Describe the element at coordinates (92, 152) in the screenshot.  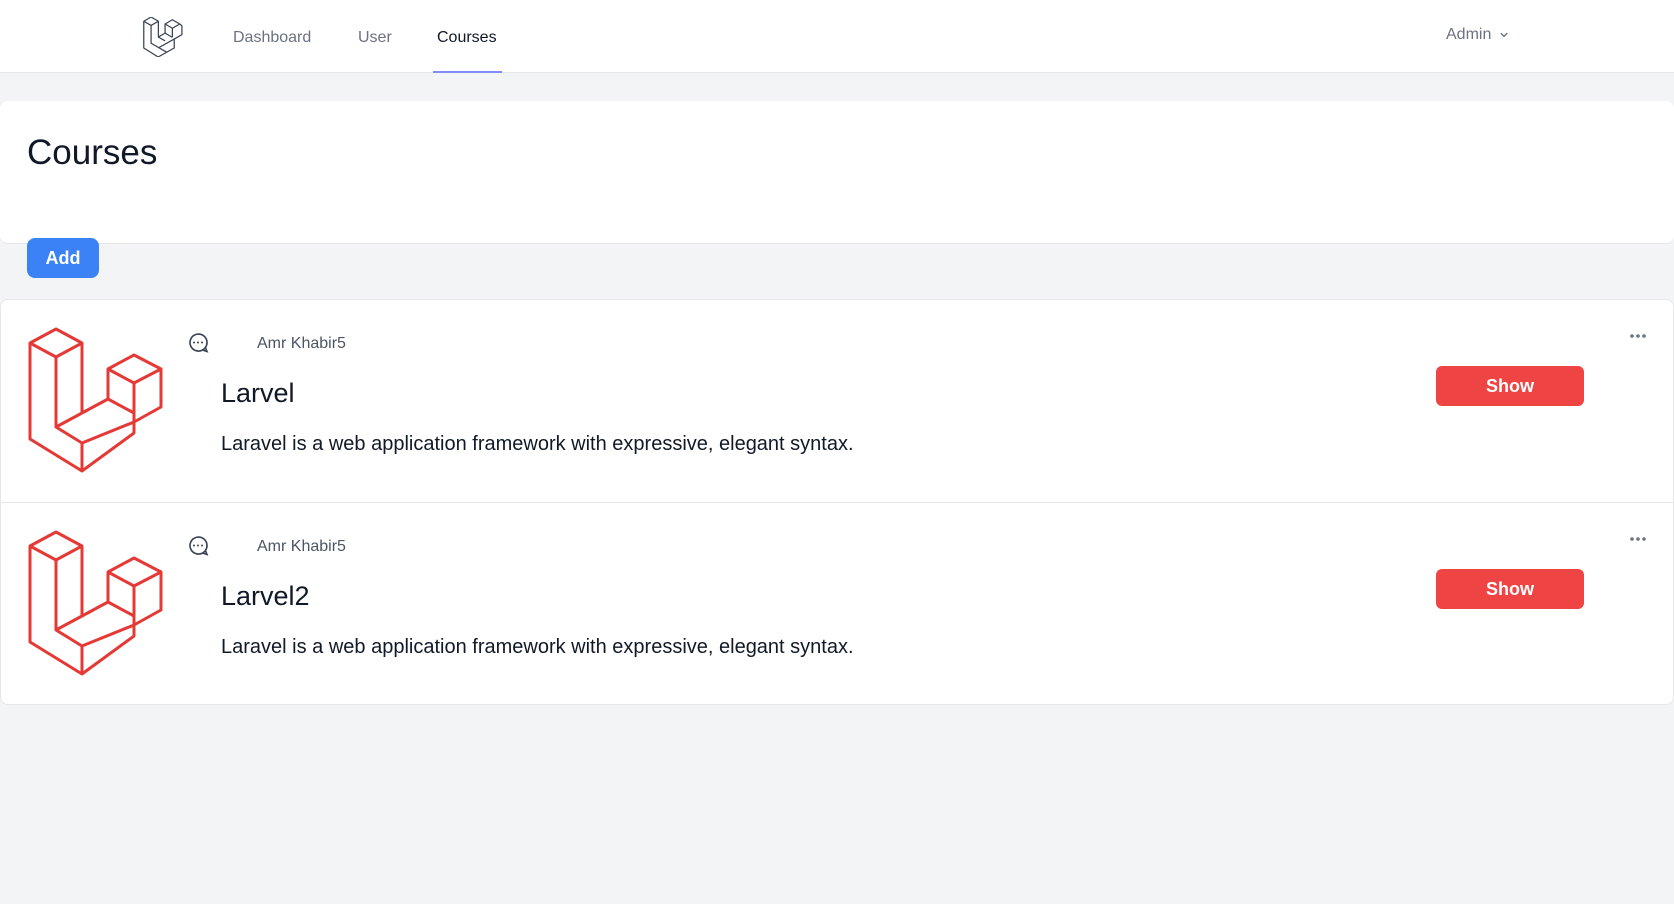
I see `page-title: Courses` at that location.